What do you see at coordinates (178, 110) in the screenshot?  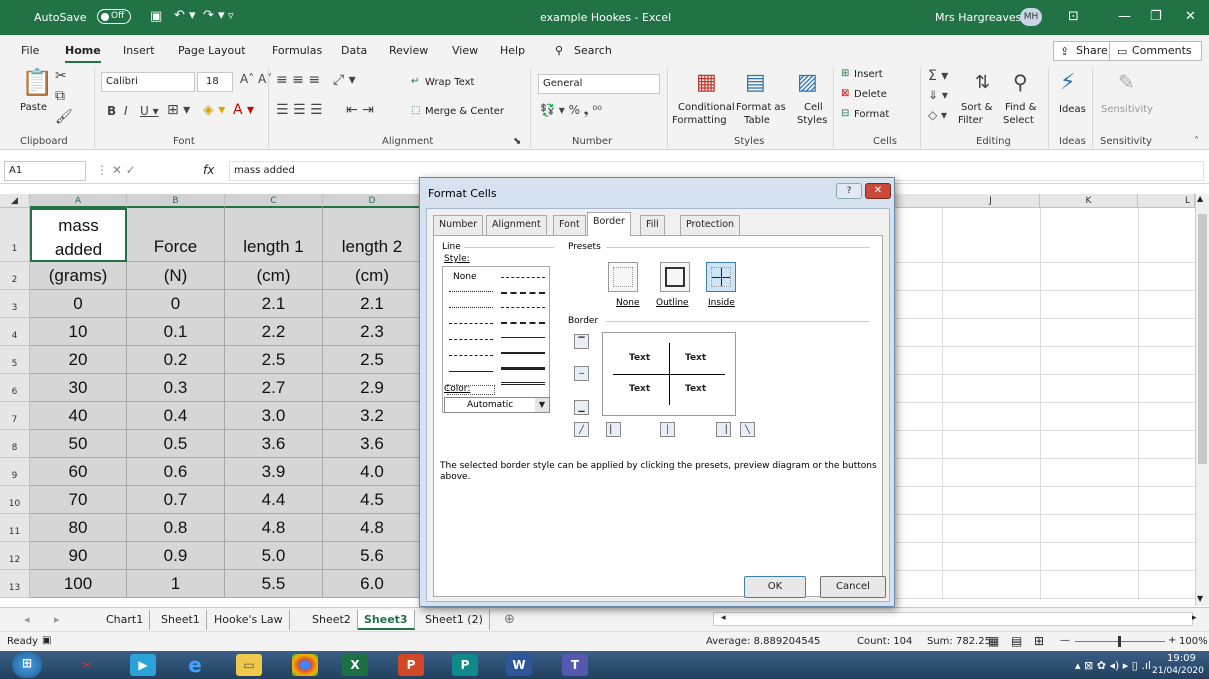 I see `borders-icon: ⊞ ▾` at bounding box center [178, 110].